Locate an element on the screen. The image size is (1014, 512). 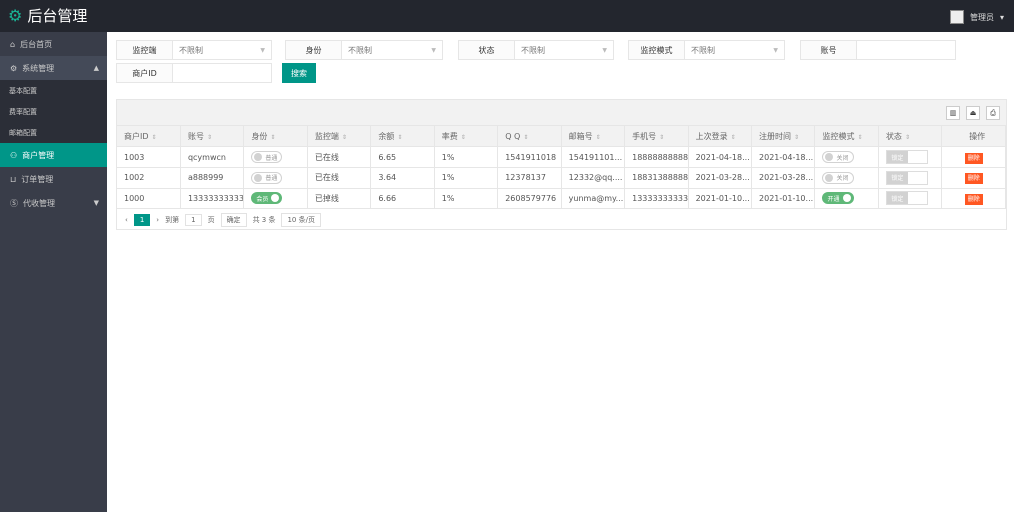
column-header: 操作 is located at coordinates (973, 137).